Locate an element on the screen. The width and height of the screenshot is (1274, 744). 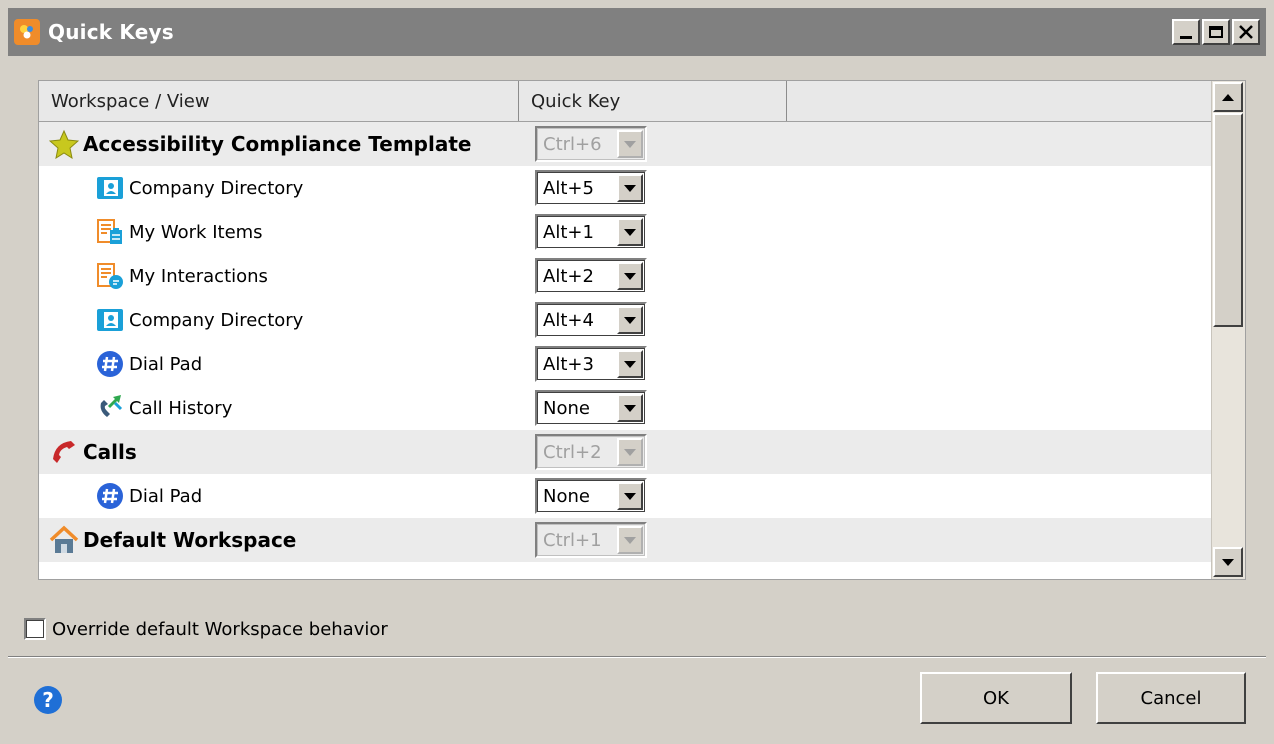
quick-key-dropdown: Alt+1 is located at coordinates (591, 232).